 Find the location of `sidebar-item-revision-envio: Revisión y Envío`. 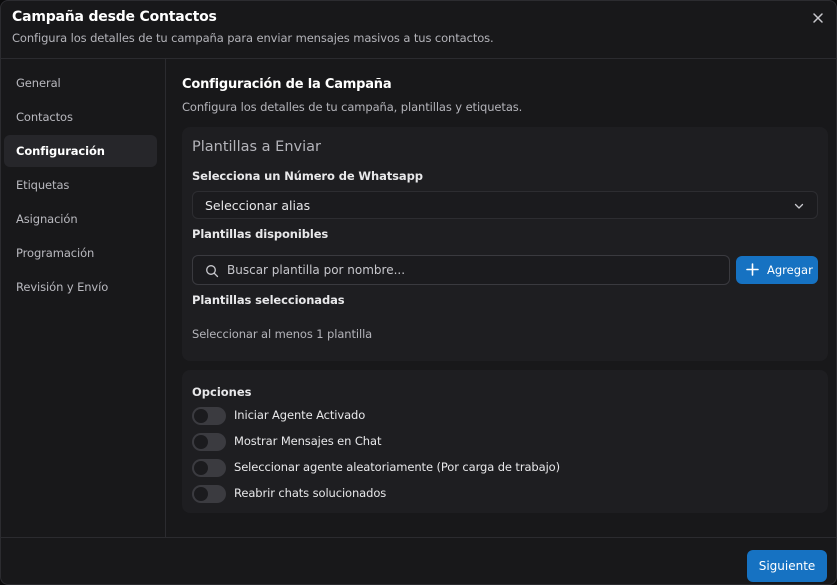

sidebar-item-revision-envio: Revisión y Envío is located at coordinates (80, 287).